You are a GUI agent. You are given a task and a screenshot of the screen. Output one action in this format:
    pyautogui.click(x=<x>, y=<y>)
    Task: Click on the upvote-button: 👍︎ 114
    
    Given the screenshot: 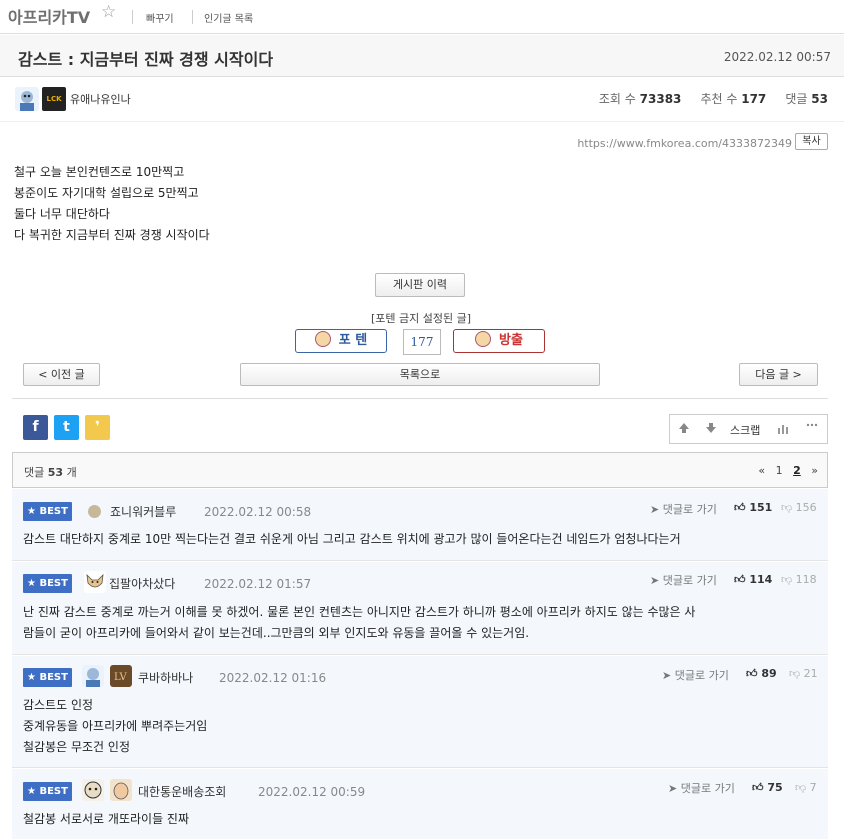 What is the action you would take?
    pyautogui.click(x=753, y=579)
    